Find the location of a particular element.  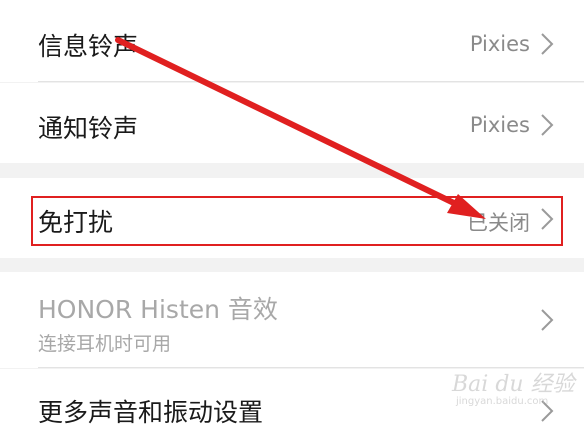

more-sound-settings-label: 更多声音和振动设置 is located at coordinates (151, 412).